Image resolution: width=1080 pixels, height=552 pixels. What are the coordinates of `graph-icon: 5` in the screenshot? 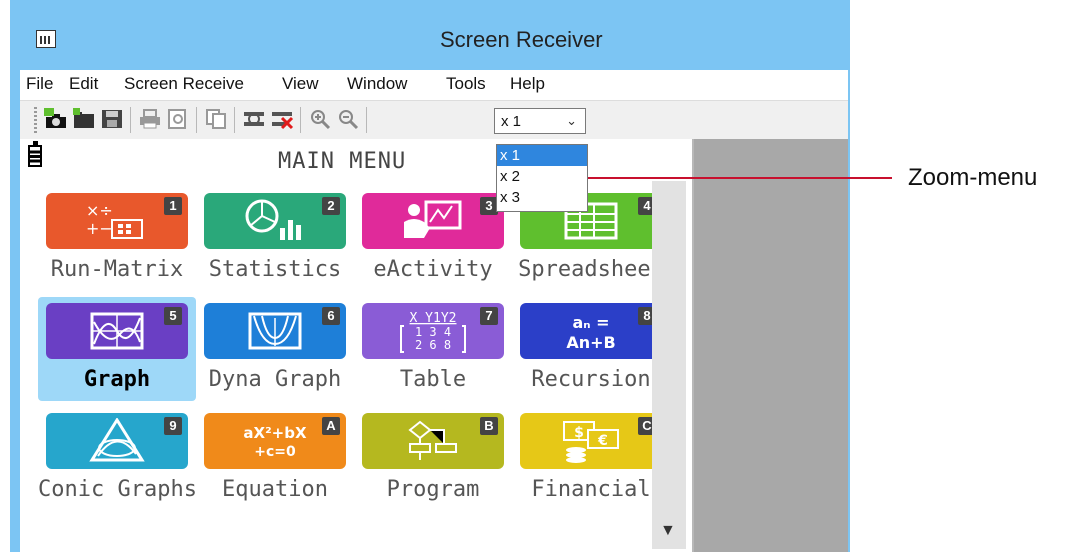 It's located at (117, 331).